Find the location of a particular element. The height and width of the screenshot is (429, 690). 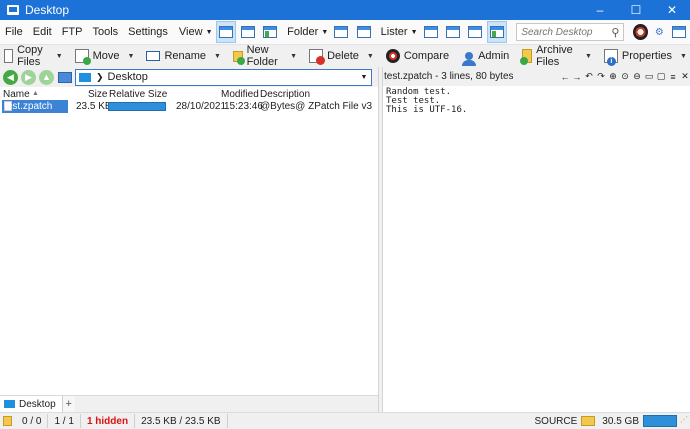

archive-files-button: Archive Files ▼ is located at coordinates (559, 56).